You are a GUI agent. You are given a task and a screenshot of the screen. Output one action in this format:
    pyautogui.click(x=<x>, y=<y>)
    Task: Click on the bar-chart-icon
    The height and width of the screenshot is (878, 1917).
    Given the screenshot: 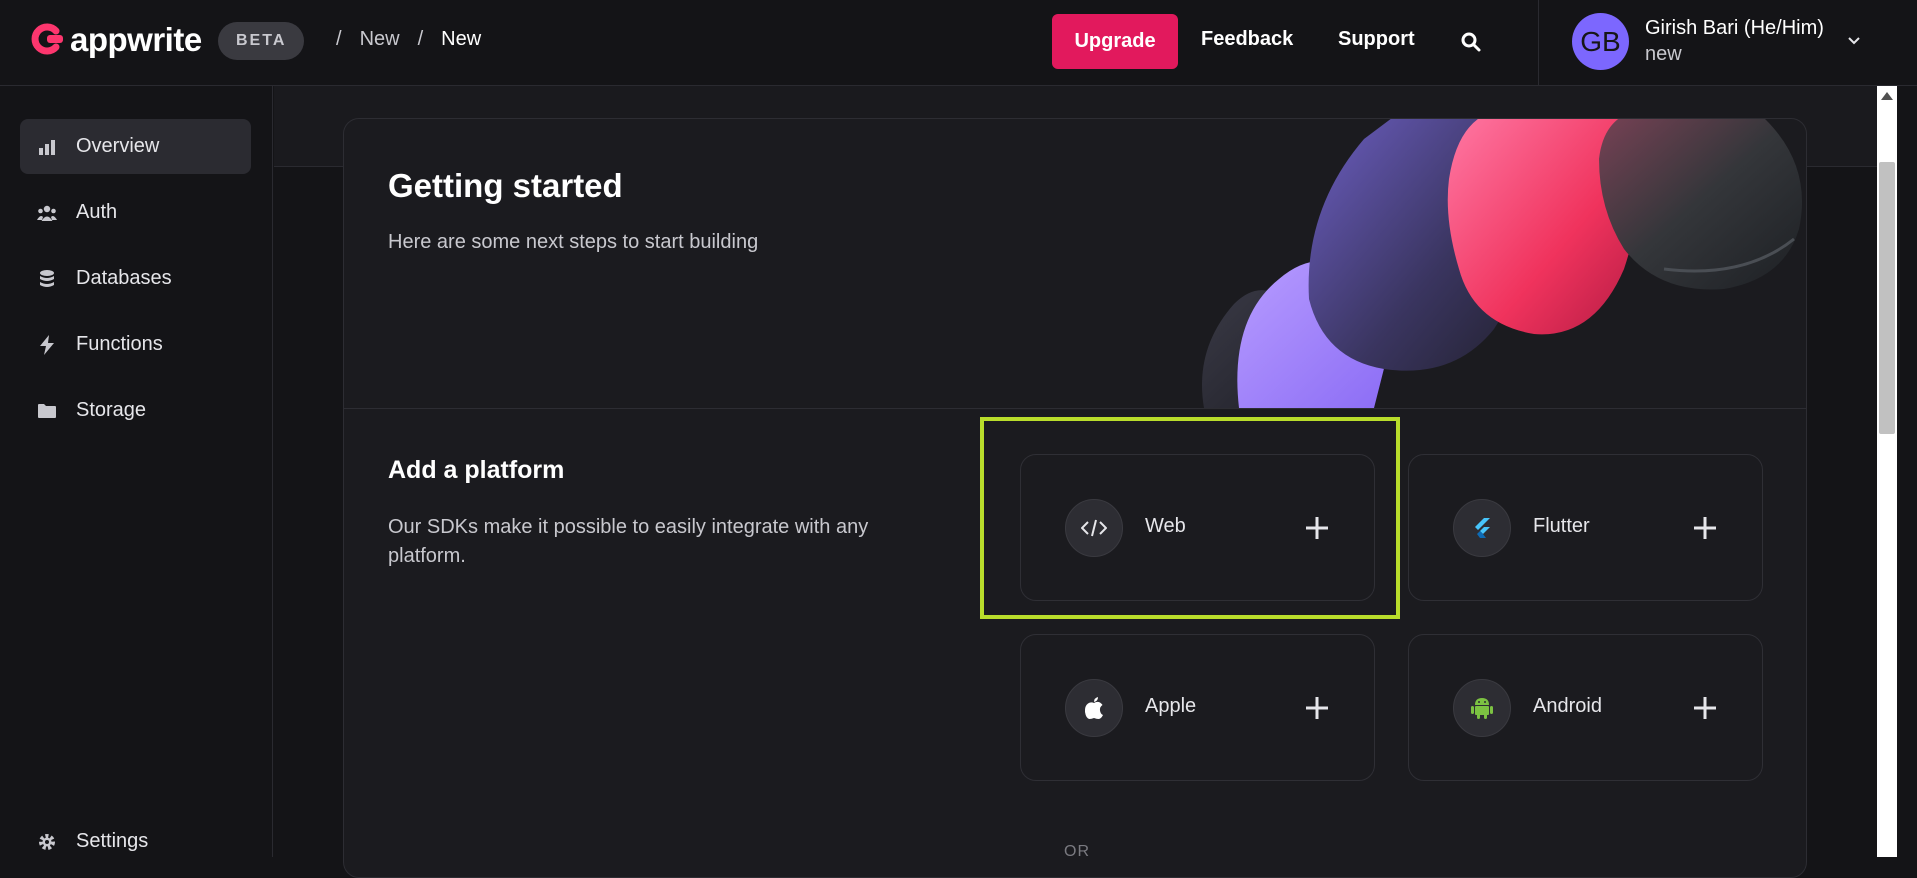 What is the action you would take?
    pyautogui.click(x=47, y=147)
    